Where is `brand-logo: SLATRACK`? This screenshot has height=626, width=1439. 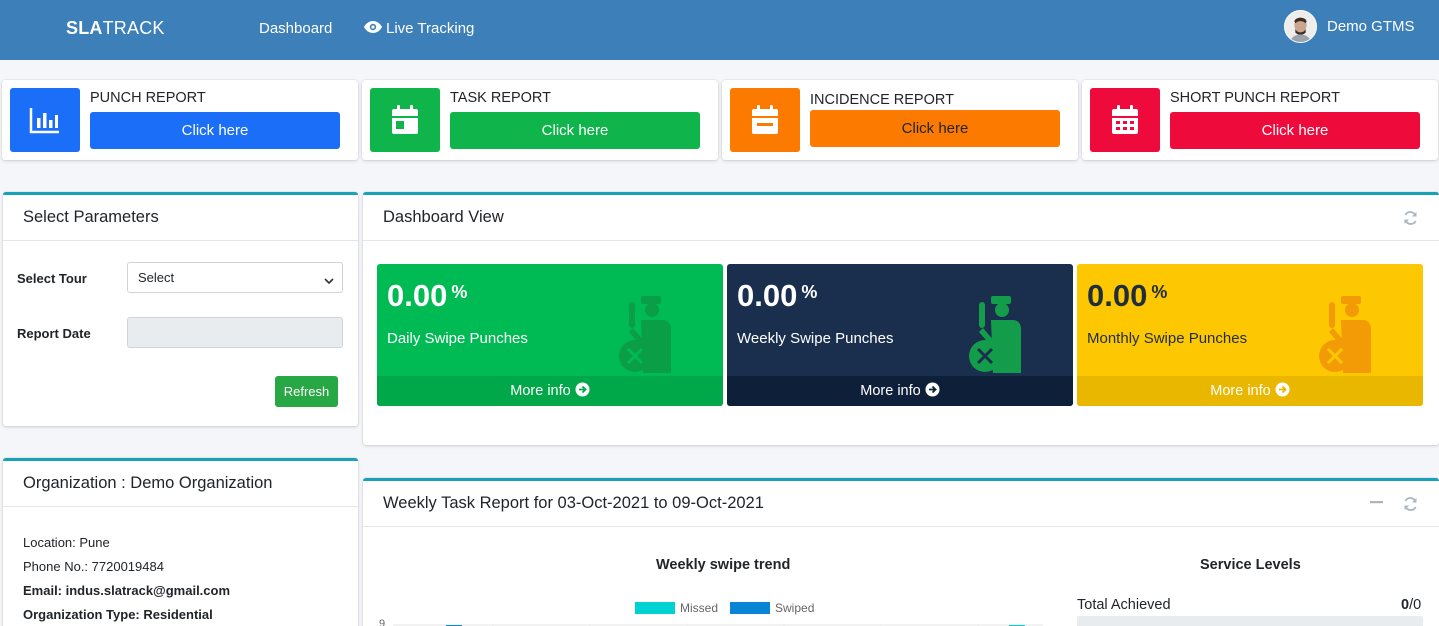
brand-logo: SLATRACK is located at coordinates (115, 28).